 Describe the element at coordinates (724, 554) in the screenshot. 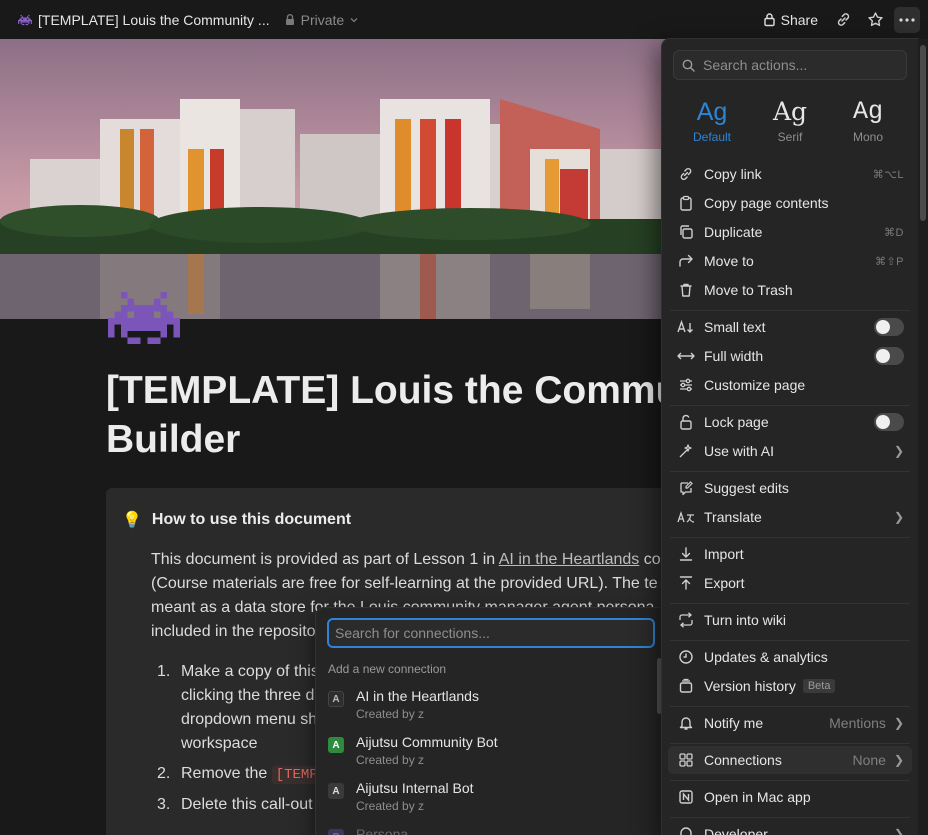

I see `menu-item-label: Import` at that location.